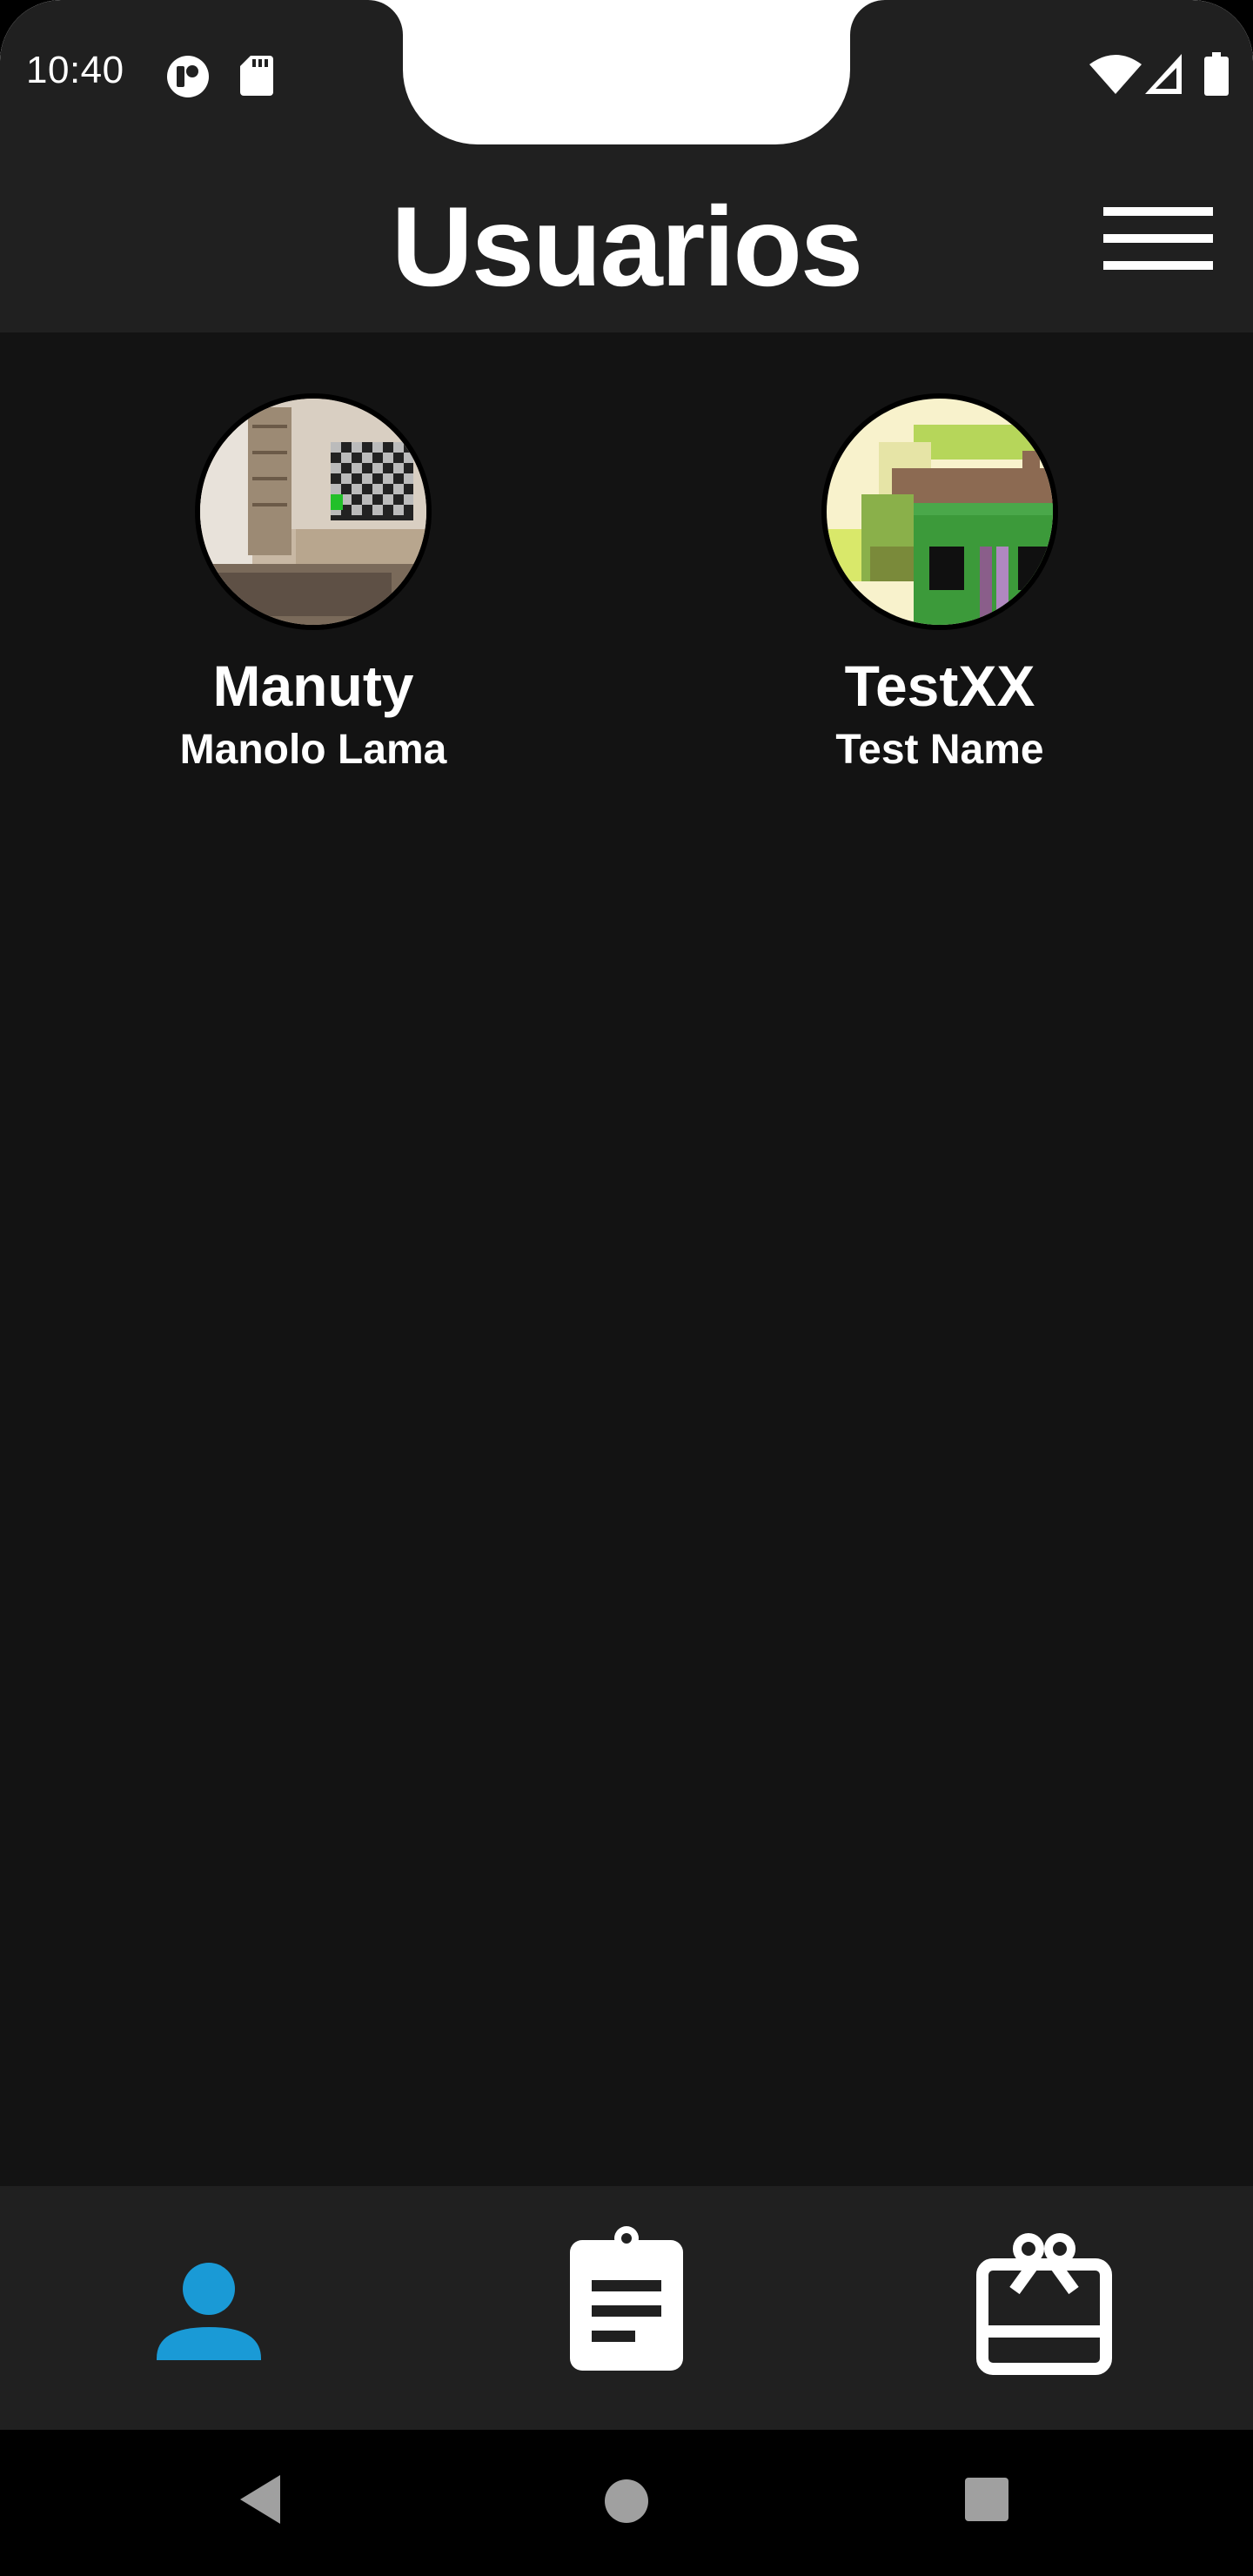 Image resolution: width=1253 pixels, height=2576 pixels. What do you see at coordinates (209, 2312) in the screenshot?
I see `person-icon` at bounding box center [209, 2312].